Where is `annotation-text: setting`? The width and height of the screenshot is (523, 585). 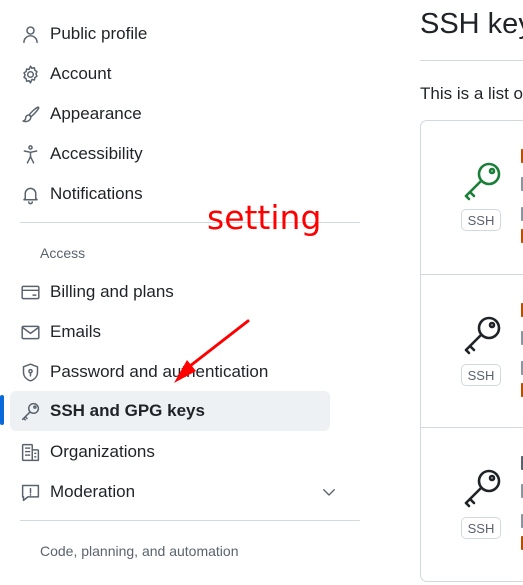 annotation-text: setting is located at coordinates (264, 217).